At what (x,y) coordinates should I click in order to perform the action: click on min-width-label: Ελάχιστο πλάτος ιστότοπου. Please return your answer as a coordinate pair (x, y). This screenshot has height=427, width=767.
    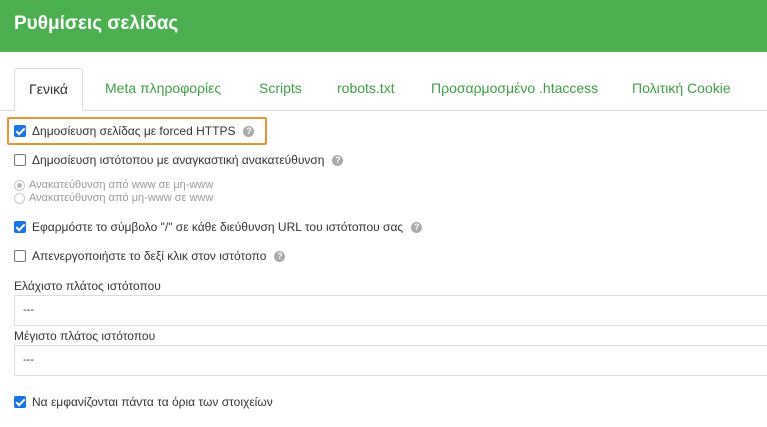
    Looking at the image, I should click on (87, 286).